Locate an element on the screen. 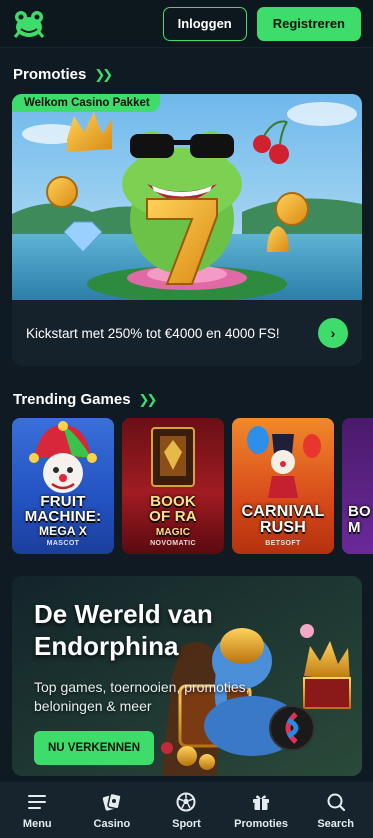 The width and height of the screenshot is (373, 838). banner-title: De Wereld van Endorphina is located at coordinates (123, 630).